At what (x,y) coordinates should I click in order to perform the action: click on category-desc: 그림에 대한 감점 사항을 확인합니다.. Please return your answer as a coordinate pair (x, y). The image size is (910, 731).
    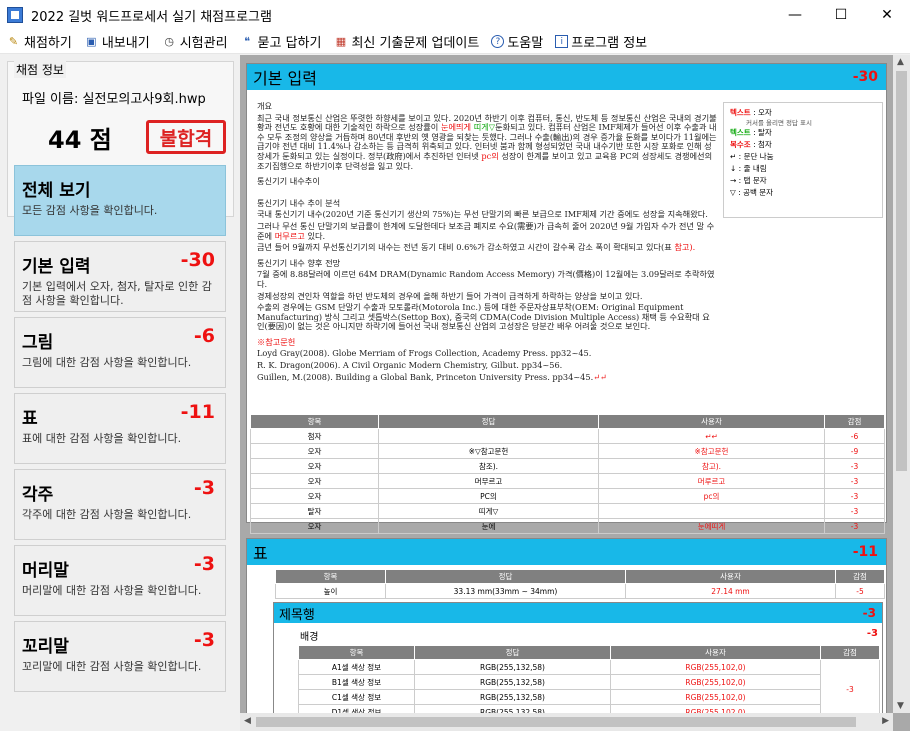
    Looking at the image, I should click on (107, 362).